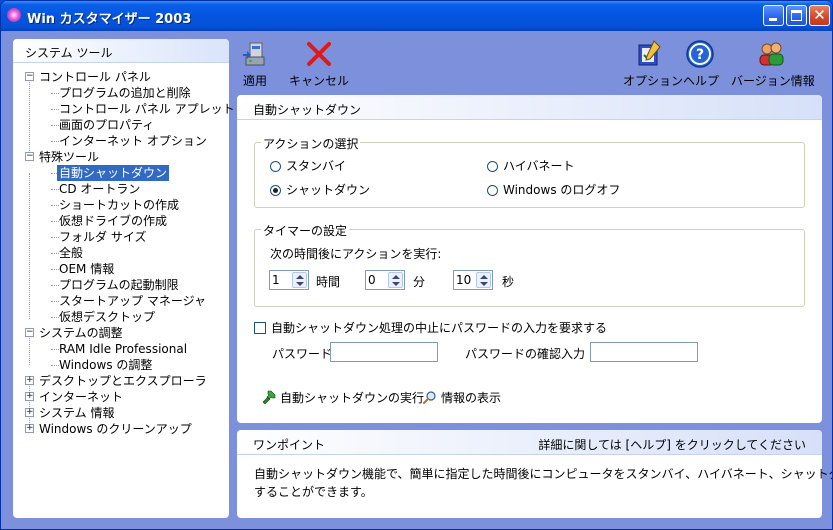 This screenshot has height=530, width=833. I want to click on tree-item-startup-manager: スタートアップ マネージャ, so click(121, 301).